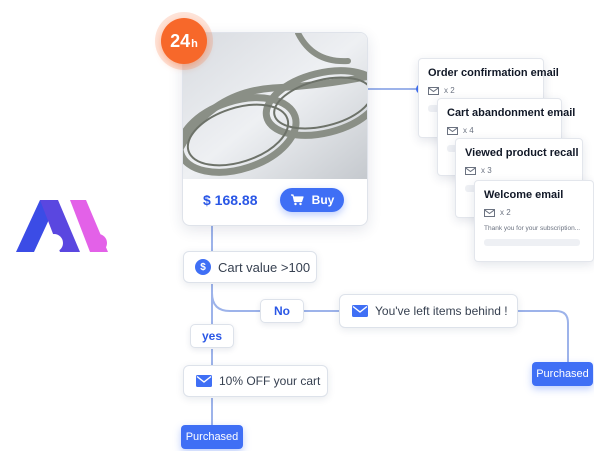  What do you see at coordinates (203, 267) in the screenshot?
I see `dollar-icon: $` at bounding box center [203, 267].